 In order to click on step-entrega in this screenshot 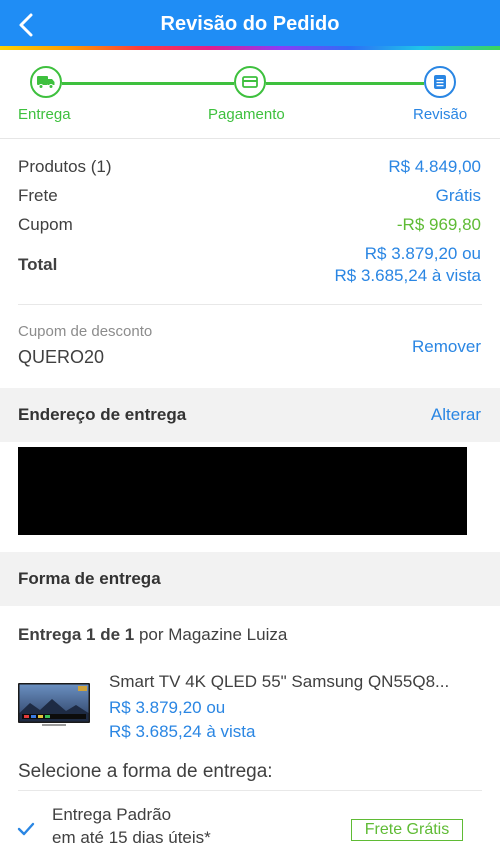, I will do `click(46, 82)`.